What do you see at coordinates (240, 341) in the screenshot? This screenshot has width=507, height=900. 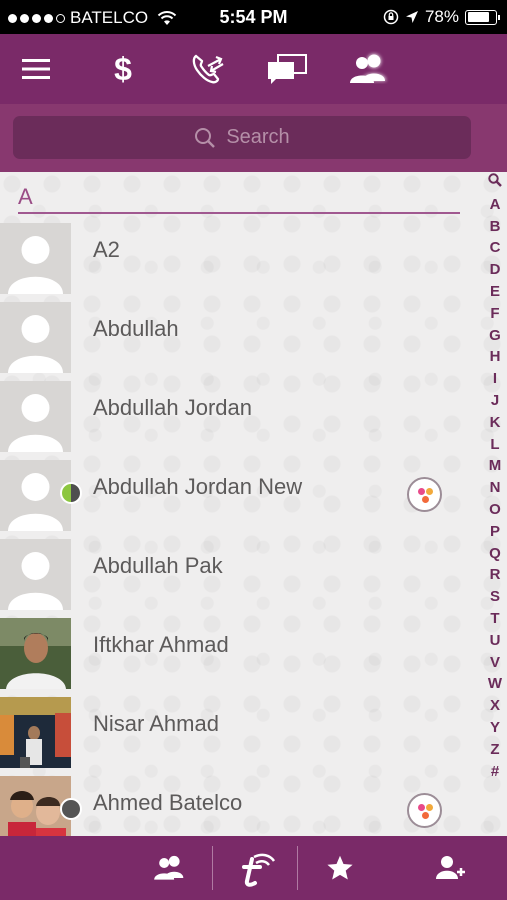 I see `contact-row: Abdullah` at bounding box center [240, 341].